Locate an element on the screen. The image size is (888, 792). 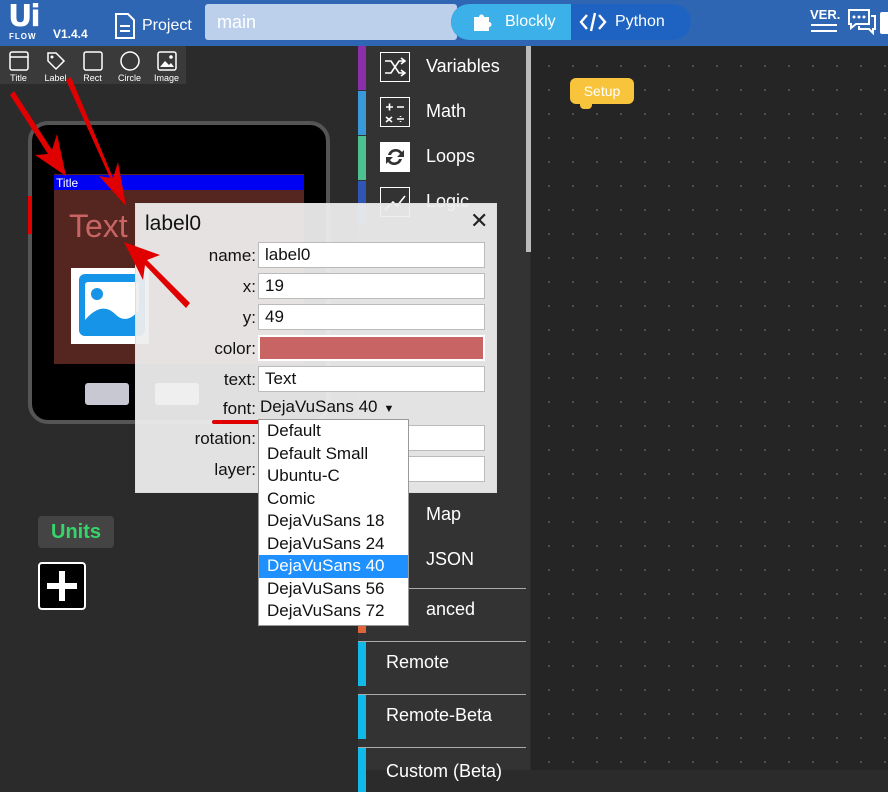
arrow-to-text is located at coordinates (96, 141).